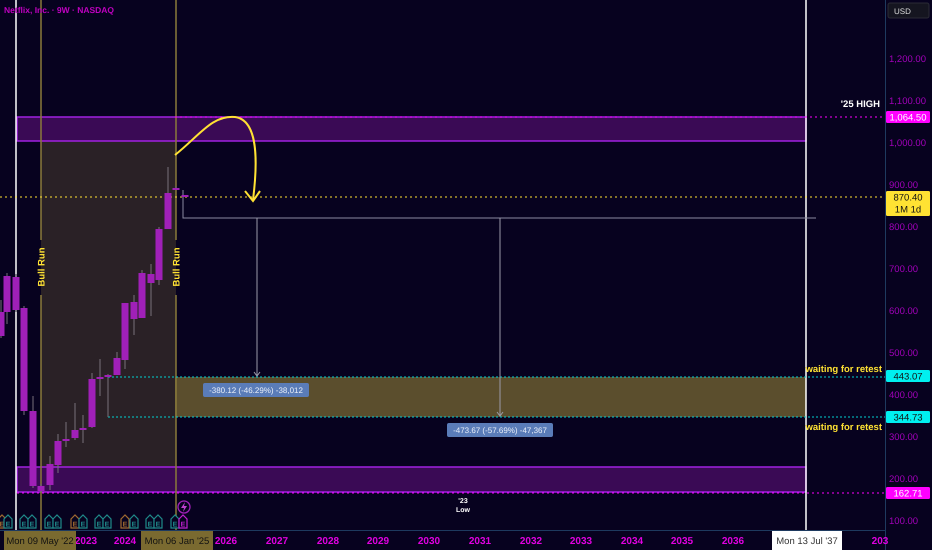  I want to click on price-badge: 1,064.50, so click(908, 117).